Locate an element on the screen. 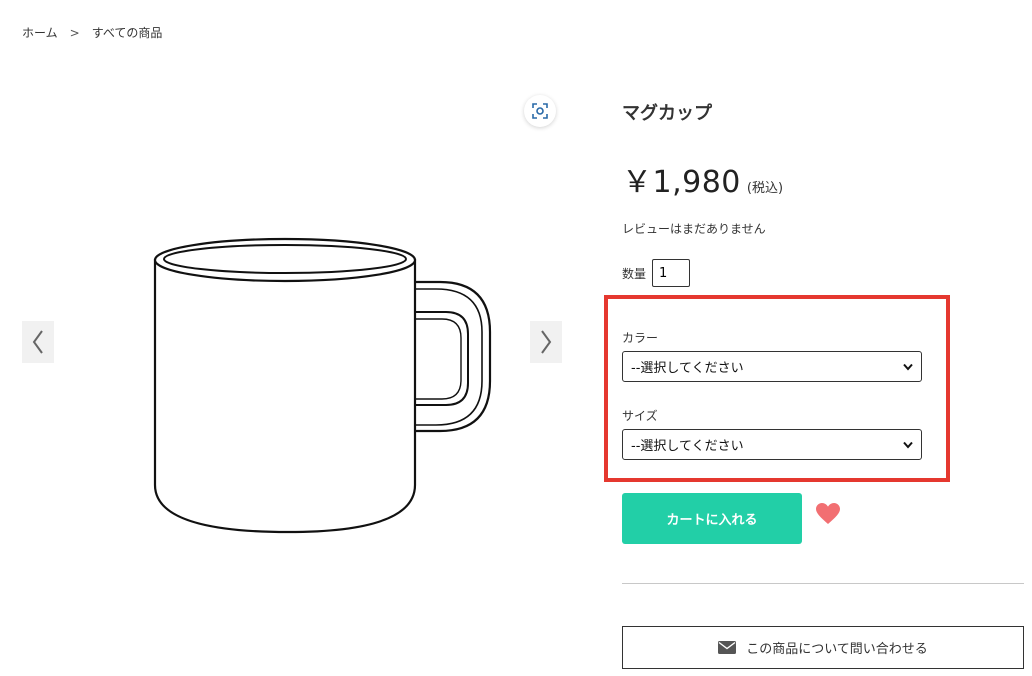 This screenshot has width=1032, height=676. gallery-next-button is located at coordinates (546, 342).